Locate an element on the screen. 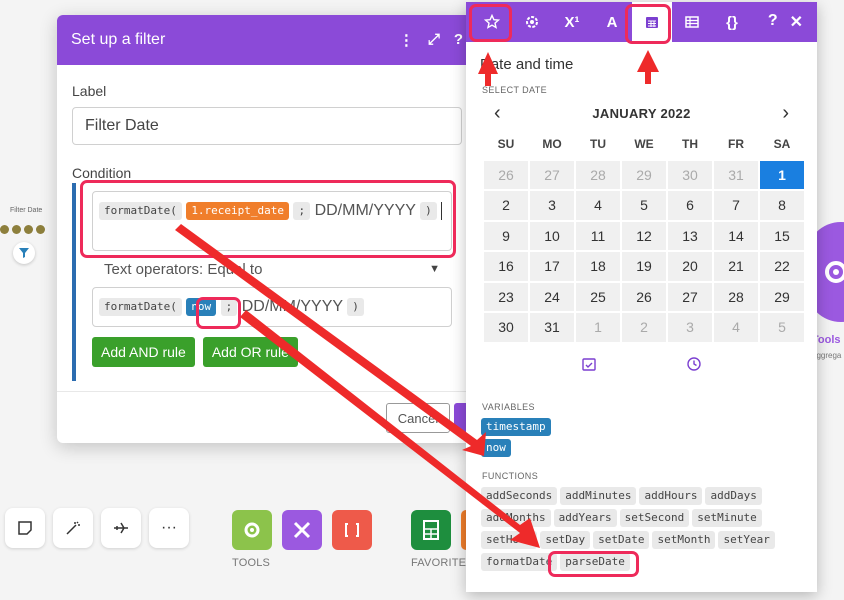  calendar-day: 17 is located at coordinates (552, 266).